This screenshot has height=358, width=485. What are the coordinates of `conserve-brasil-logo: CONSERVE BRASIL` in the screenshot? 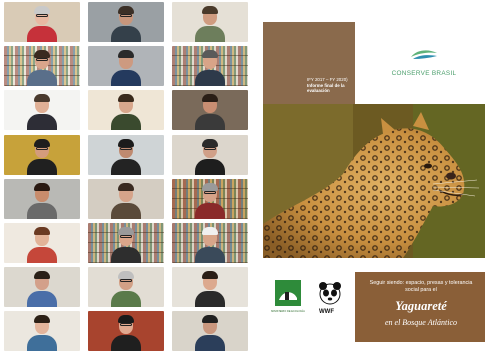 It's located at (424, 62).